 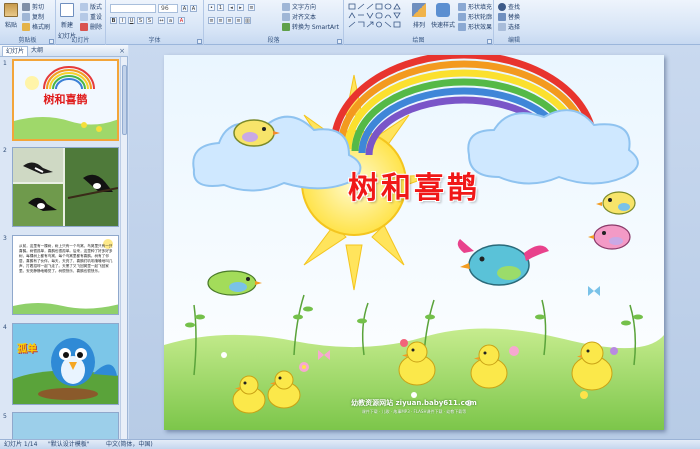 What do you see at coordinates (33, 16) in the screenshot?
I see `copy-button: 复制` at bounding box center [33, 16].